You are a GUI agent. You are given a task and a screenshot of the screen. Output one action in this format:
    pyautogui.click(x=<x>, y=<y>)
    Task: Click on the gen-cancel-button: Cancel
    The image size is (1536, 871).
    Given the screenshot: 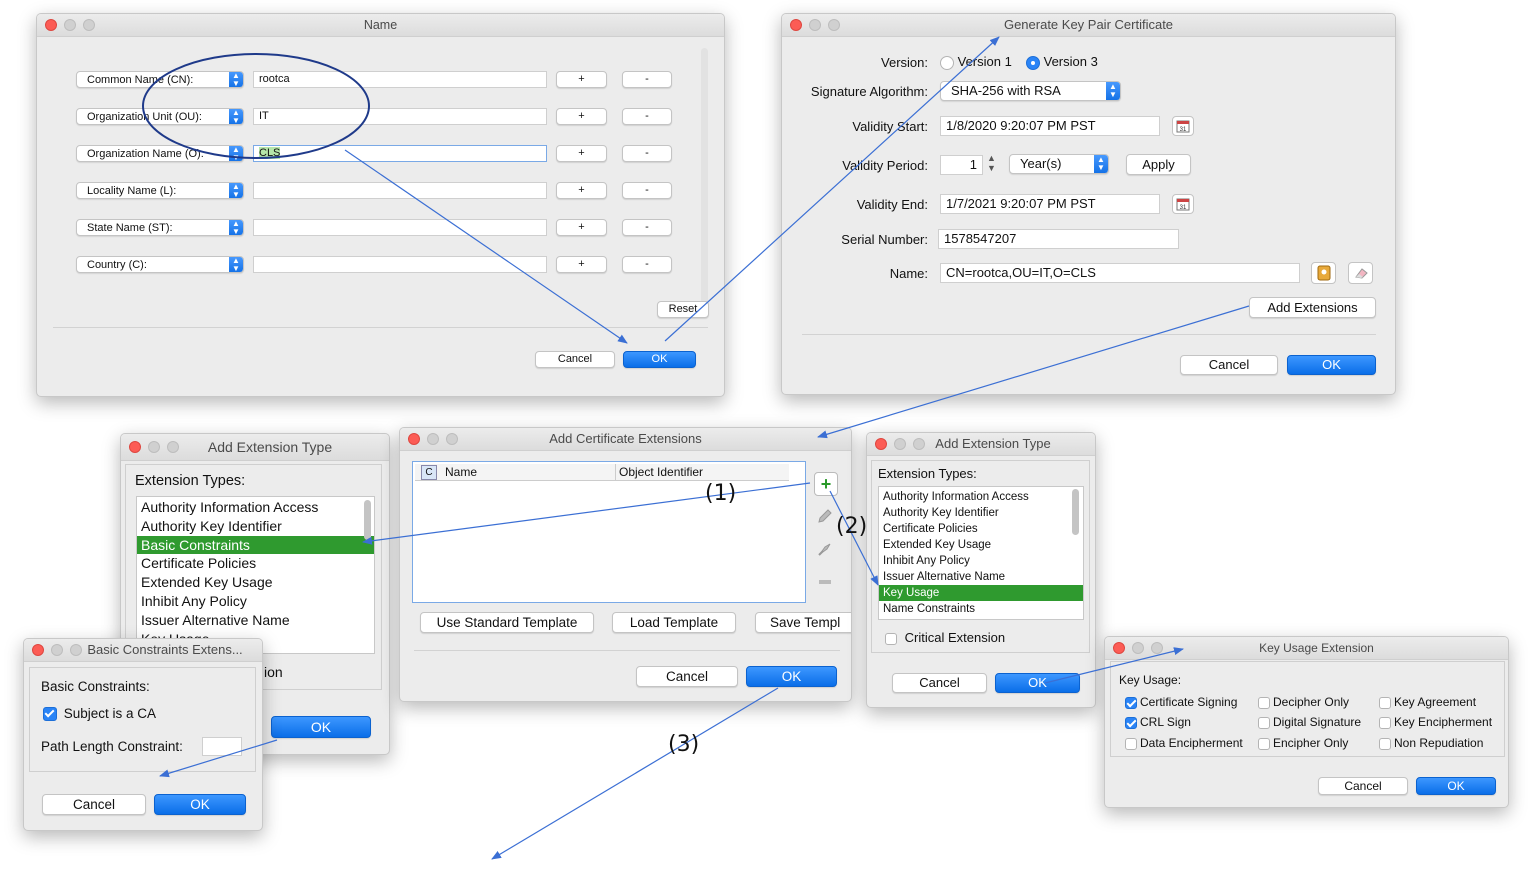 What is the action you would take?
    pyautogui.click(x=1229, y=365)
    